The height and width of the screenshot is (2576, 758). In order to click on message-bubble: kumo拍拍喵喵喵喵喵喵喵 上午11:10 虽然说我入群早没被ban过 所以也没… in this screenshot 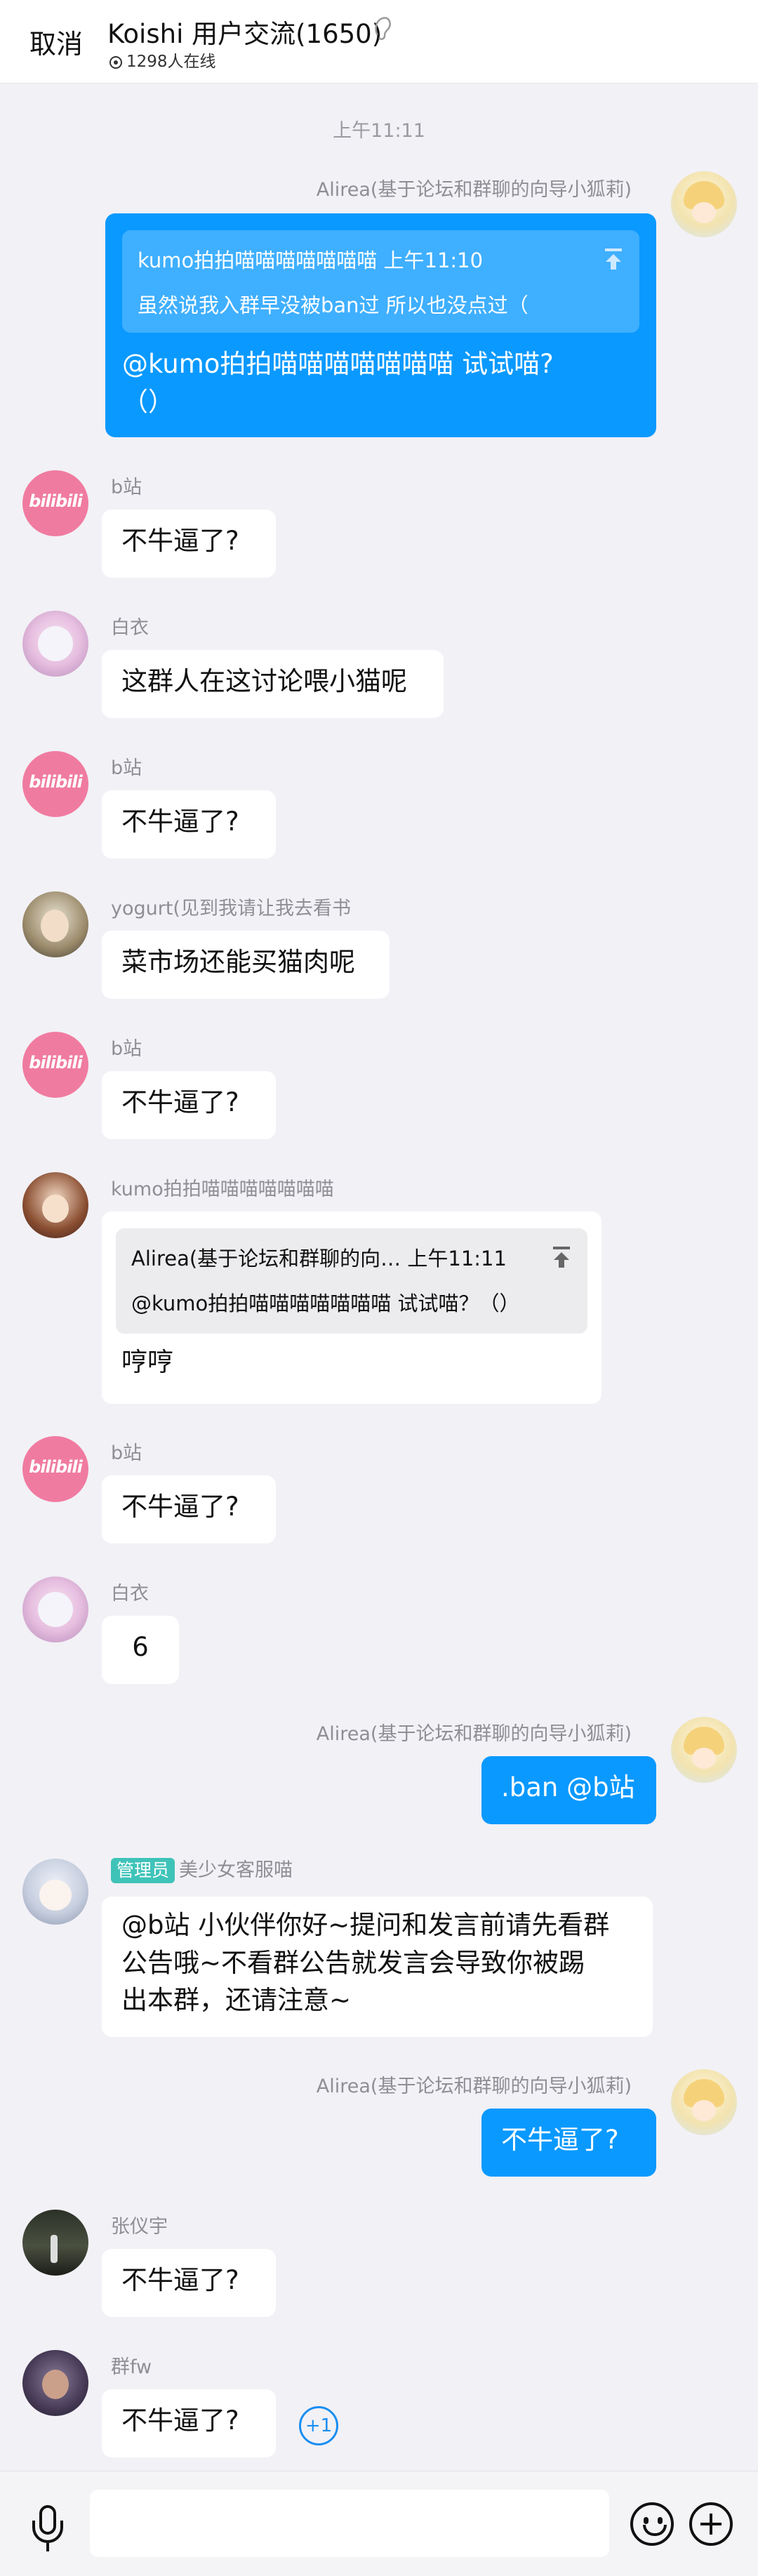, I will do `click(381, 325)`.